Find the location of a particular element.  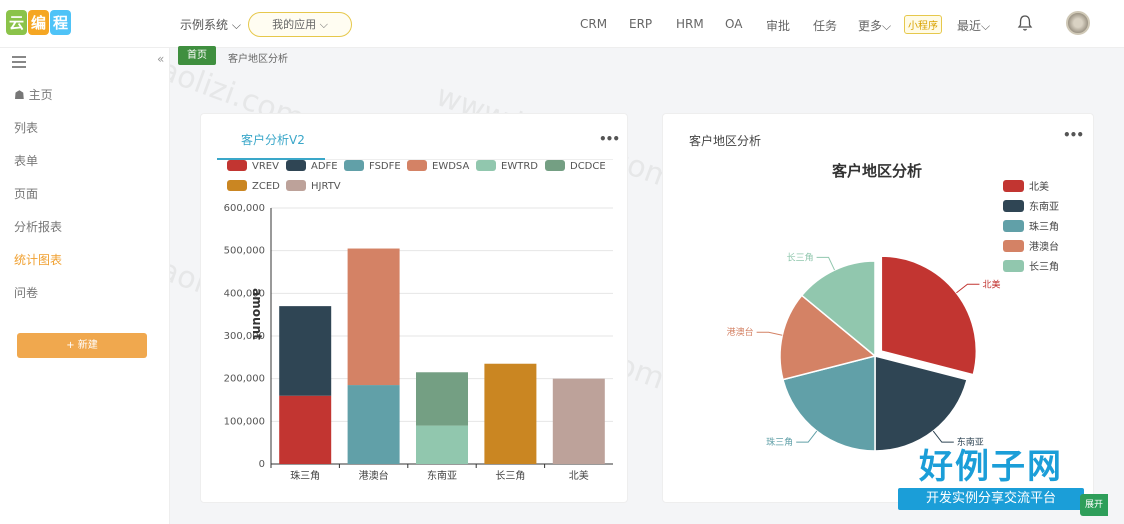

nav-hrm: HRM is located at coordinates (690, 24).